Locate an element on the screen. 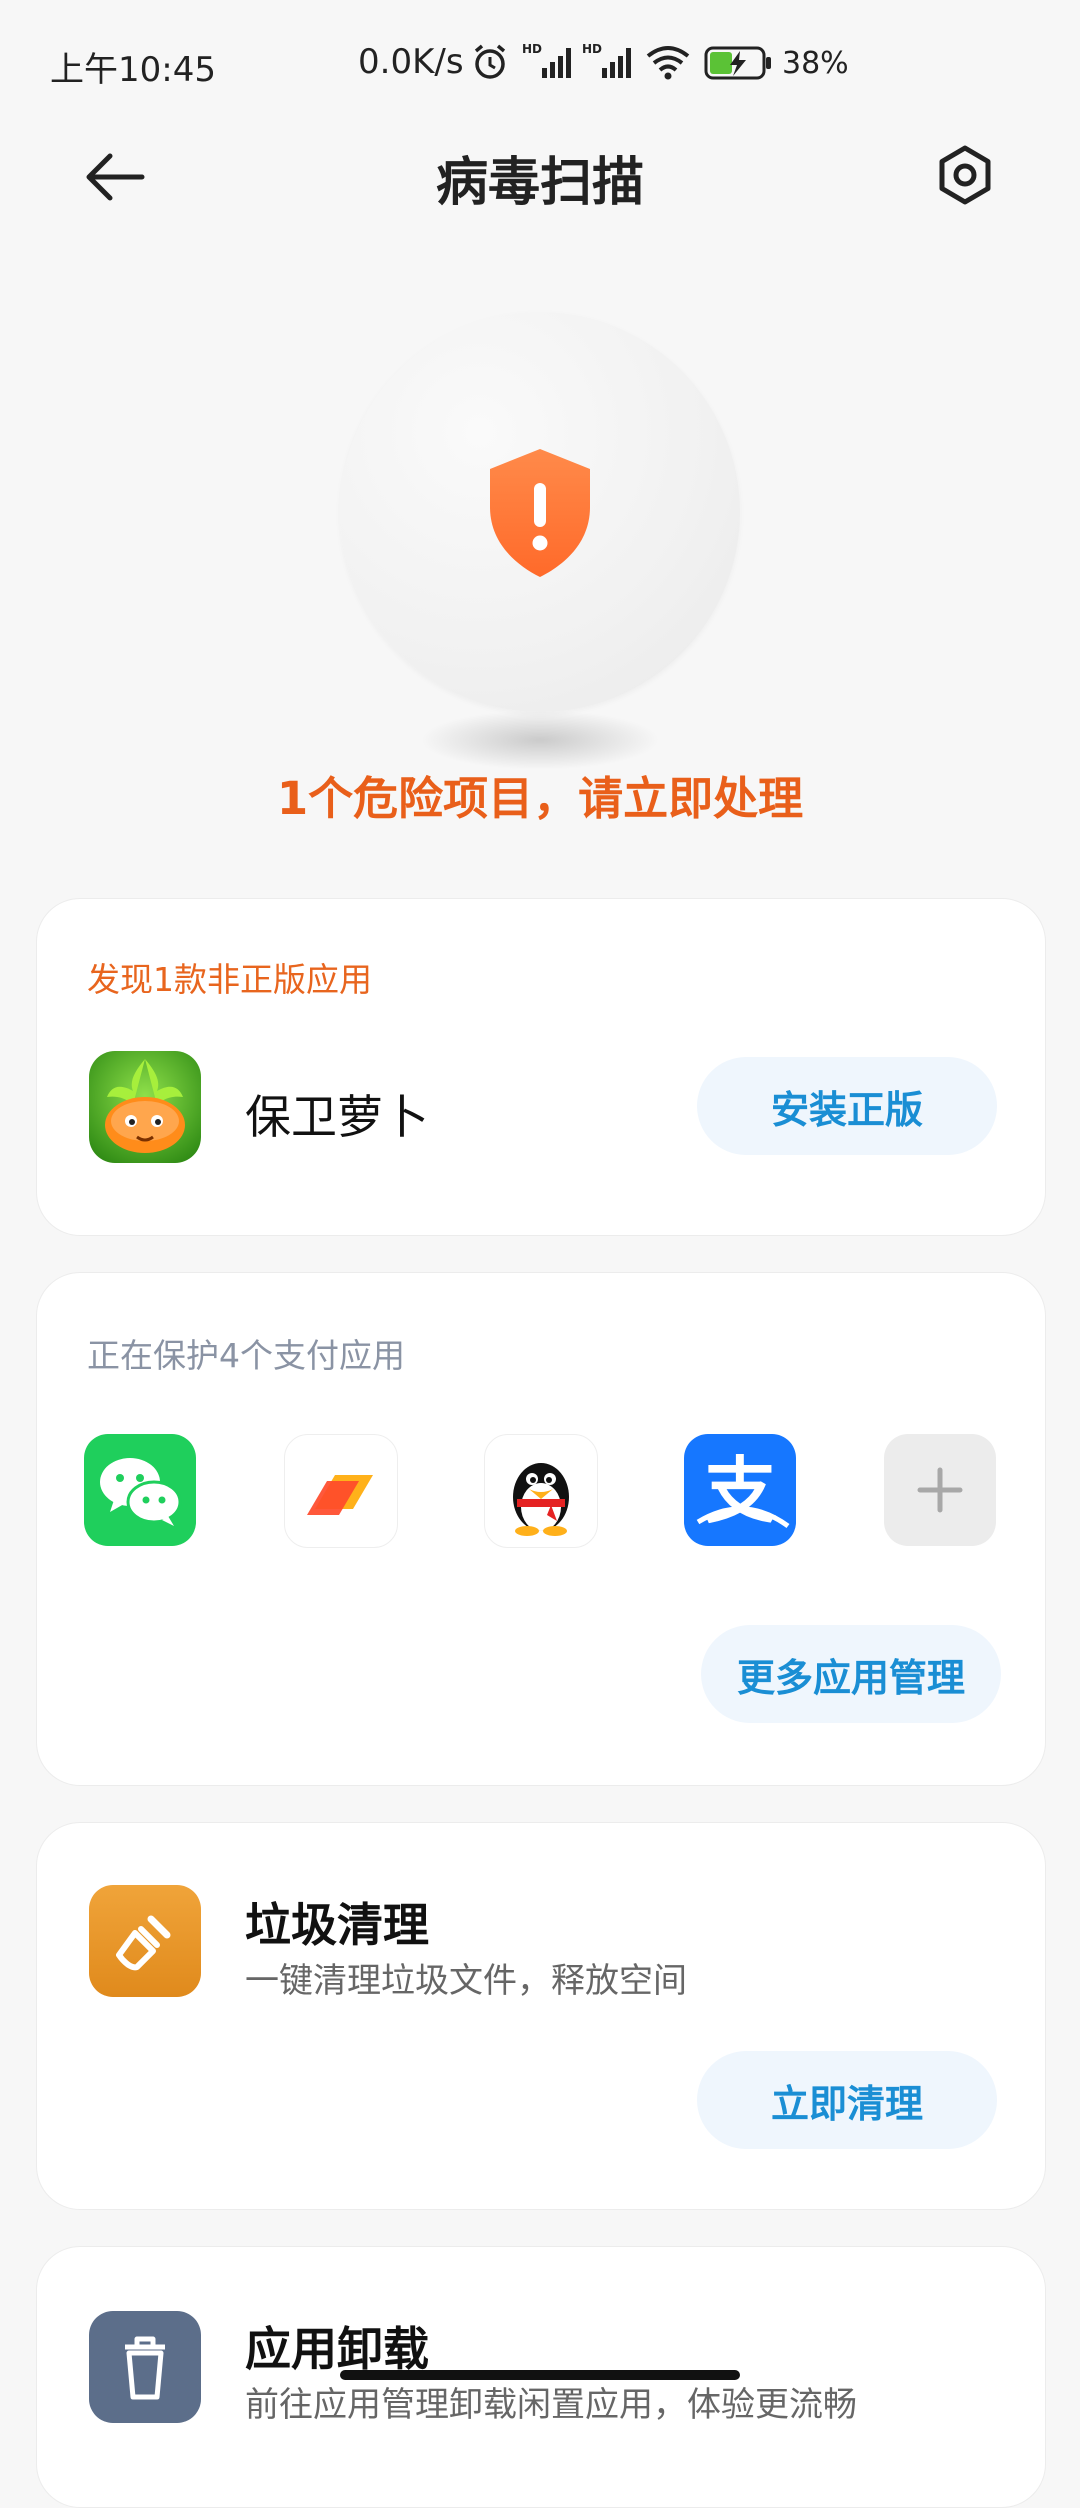  uninstall-subtitle: 前往应用管理卸载闲置应用，体验更流畅 is located at coordinates (551, 2405).